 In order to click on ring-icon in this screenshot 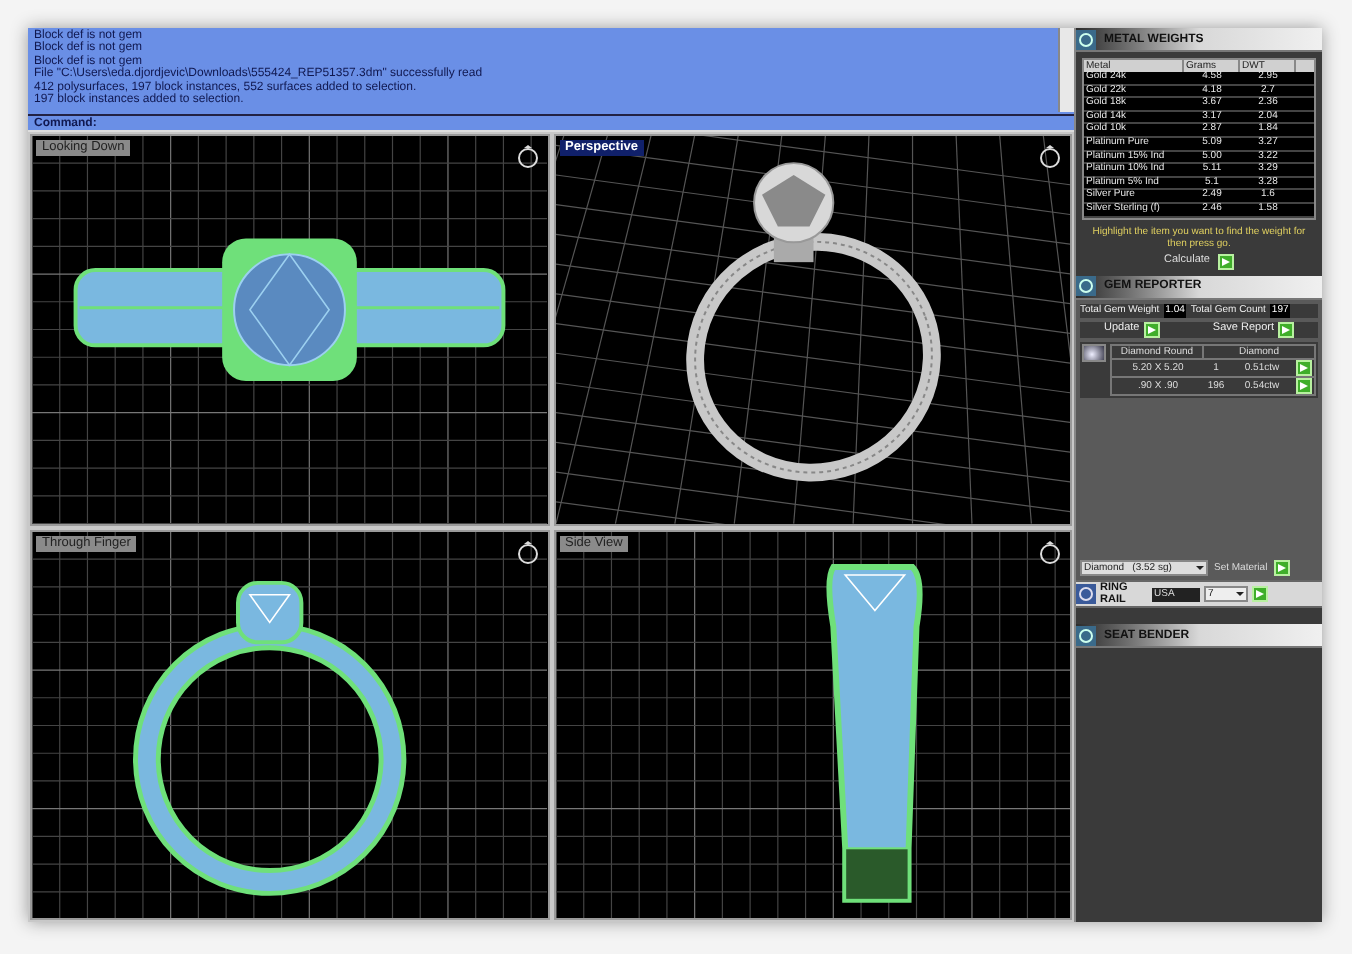, I will do `click(1086, 594)`.